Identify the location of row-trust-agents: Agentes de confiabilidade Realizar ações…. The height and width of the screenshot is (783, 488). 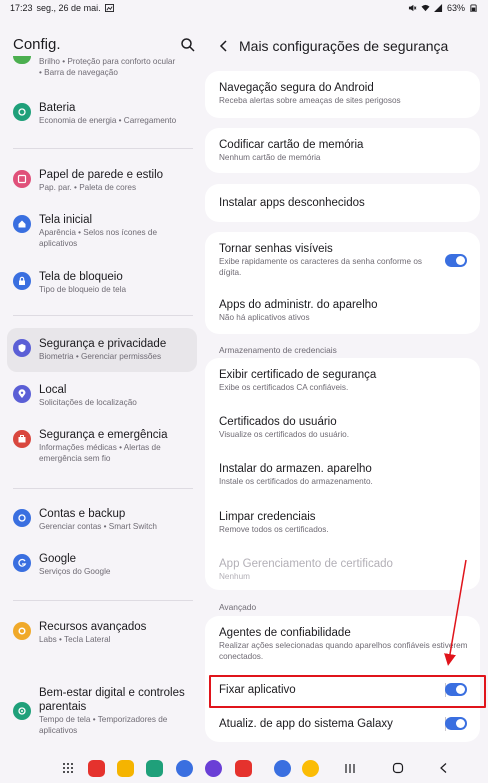
(344, 644).